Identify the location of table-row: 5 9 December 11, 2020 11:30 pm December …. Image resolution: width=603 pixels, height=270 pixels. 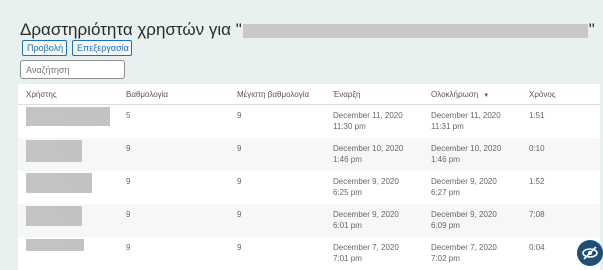
(309, 121).